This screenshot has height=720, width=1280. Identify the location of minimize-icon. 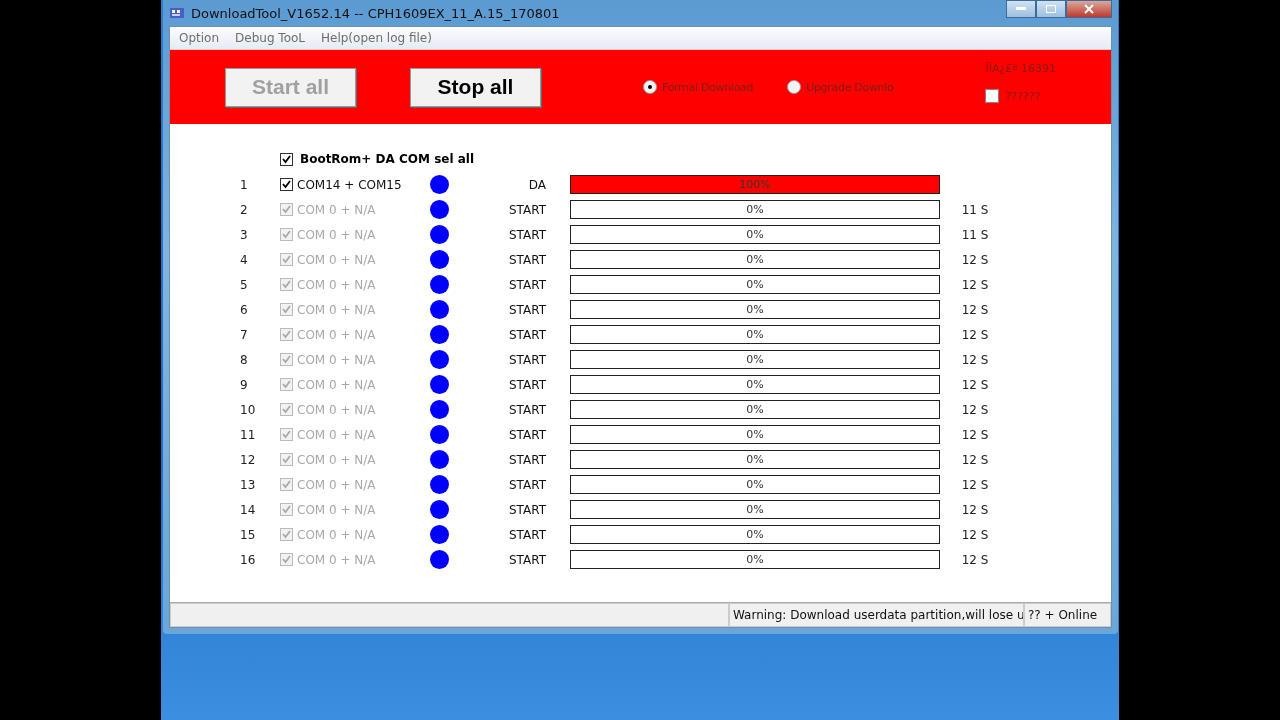
(1021, 9).